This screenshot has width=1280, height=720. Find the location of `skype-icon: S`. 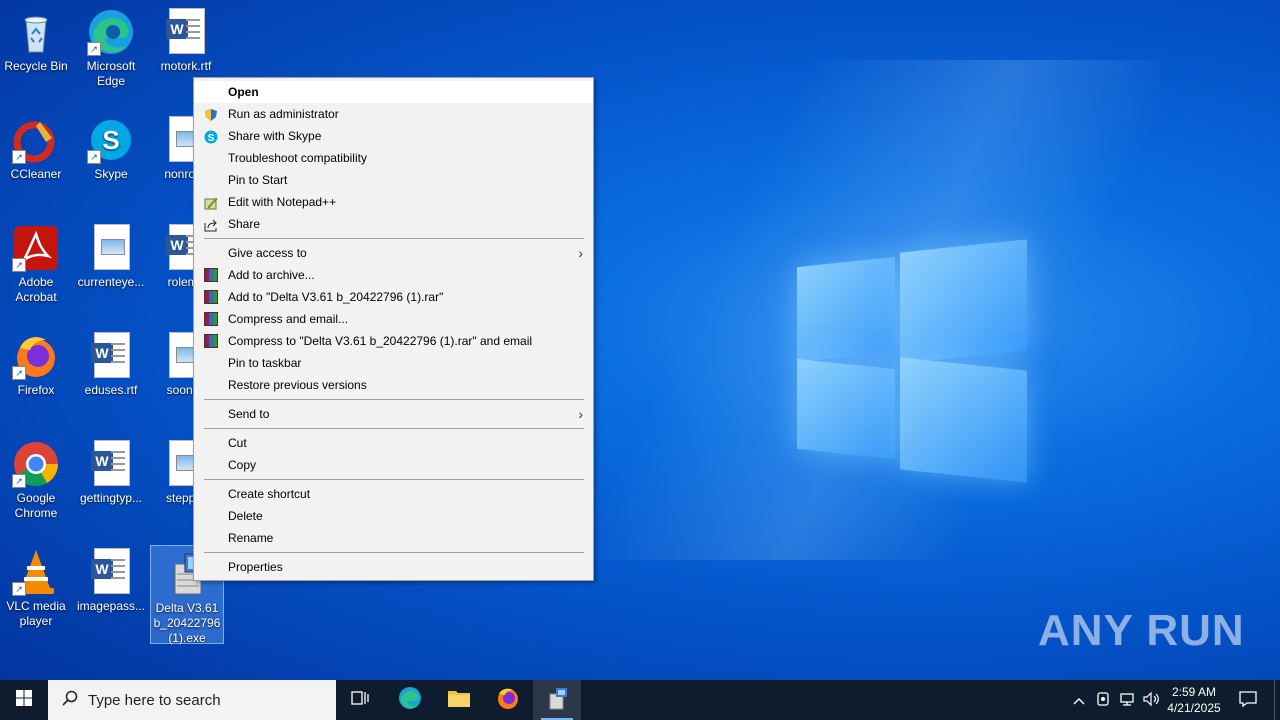

skype-icon: S is located at coordinates (211, 136).